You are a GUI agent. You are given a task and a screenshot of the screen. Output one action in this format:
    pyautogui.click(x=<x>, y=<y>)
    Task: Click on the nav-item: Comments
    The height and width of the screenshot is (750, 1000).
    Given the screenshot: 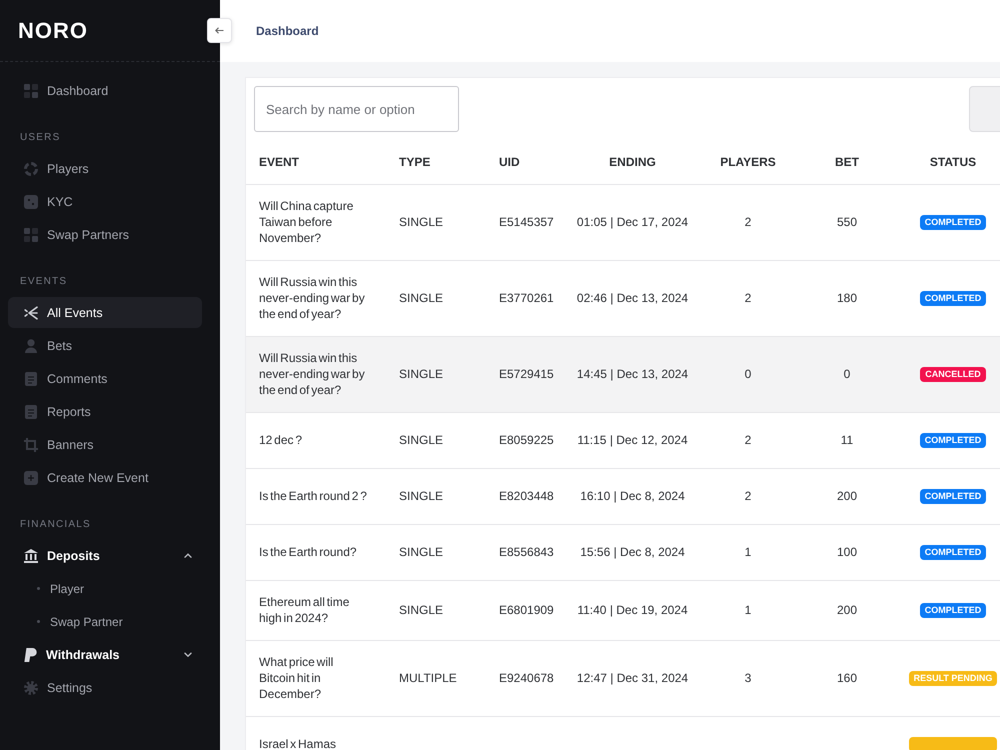 What is the action you would take?
    pyautogui.click(x=105, y=378)
    